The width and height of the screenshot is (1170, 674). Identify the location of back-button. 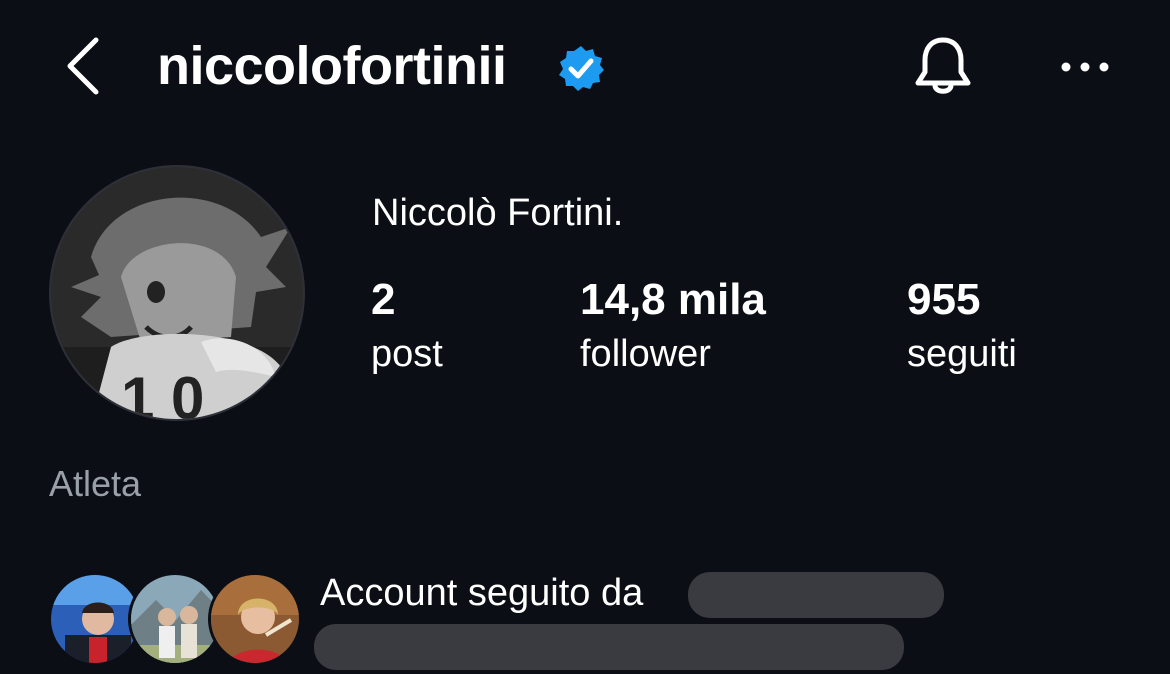
(84, 66).